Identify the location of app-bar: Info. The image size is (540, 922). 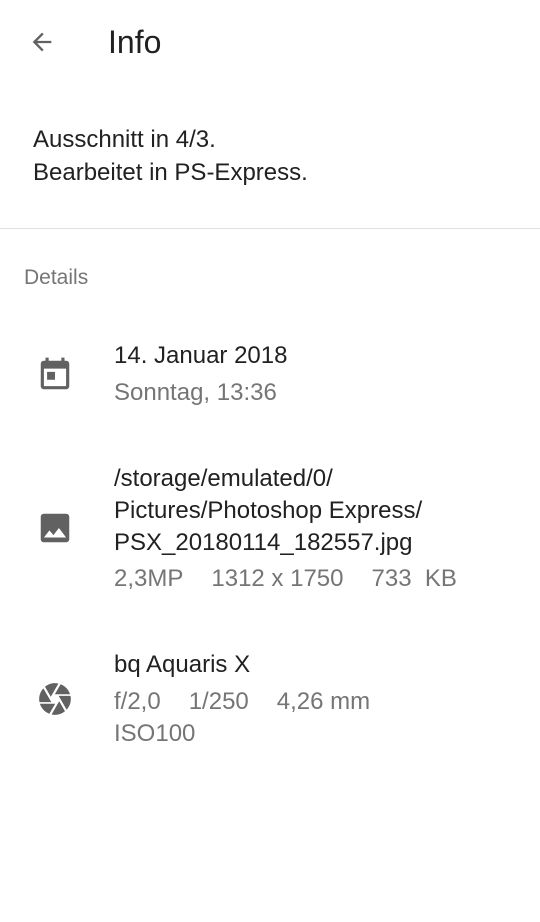
(270, 42).